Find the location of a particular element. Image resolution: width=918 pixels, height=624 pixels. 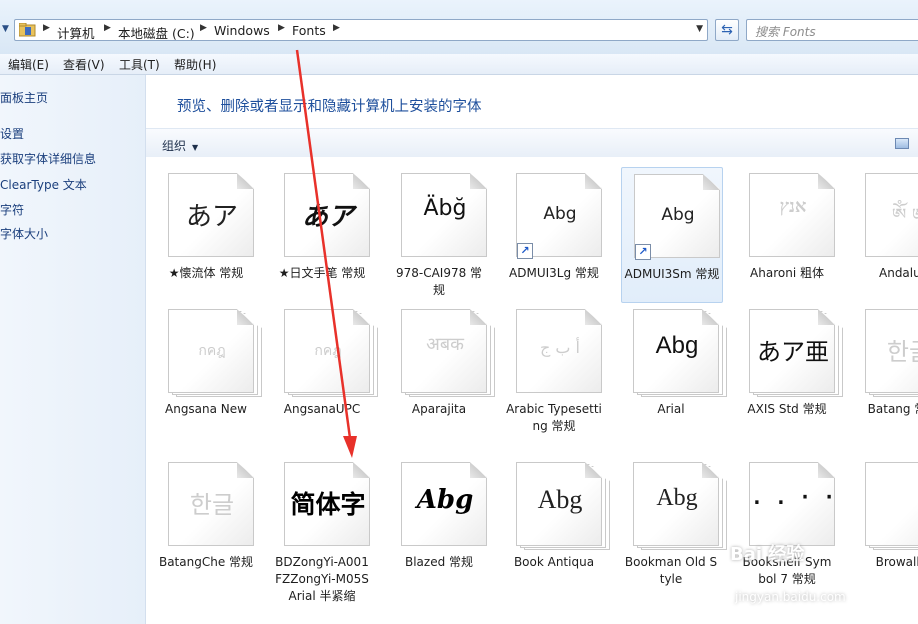

font-page: 한글 is located at coordinates (211, 504).